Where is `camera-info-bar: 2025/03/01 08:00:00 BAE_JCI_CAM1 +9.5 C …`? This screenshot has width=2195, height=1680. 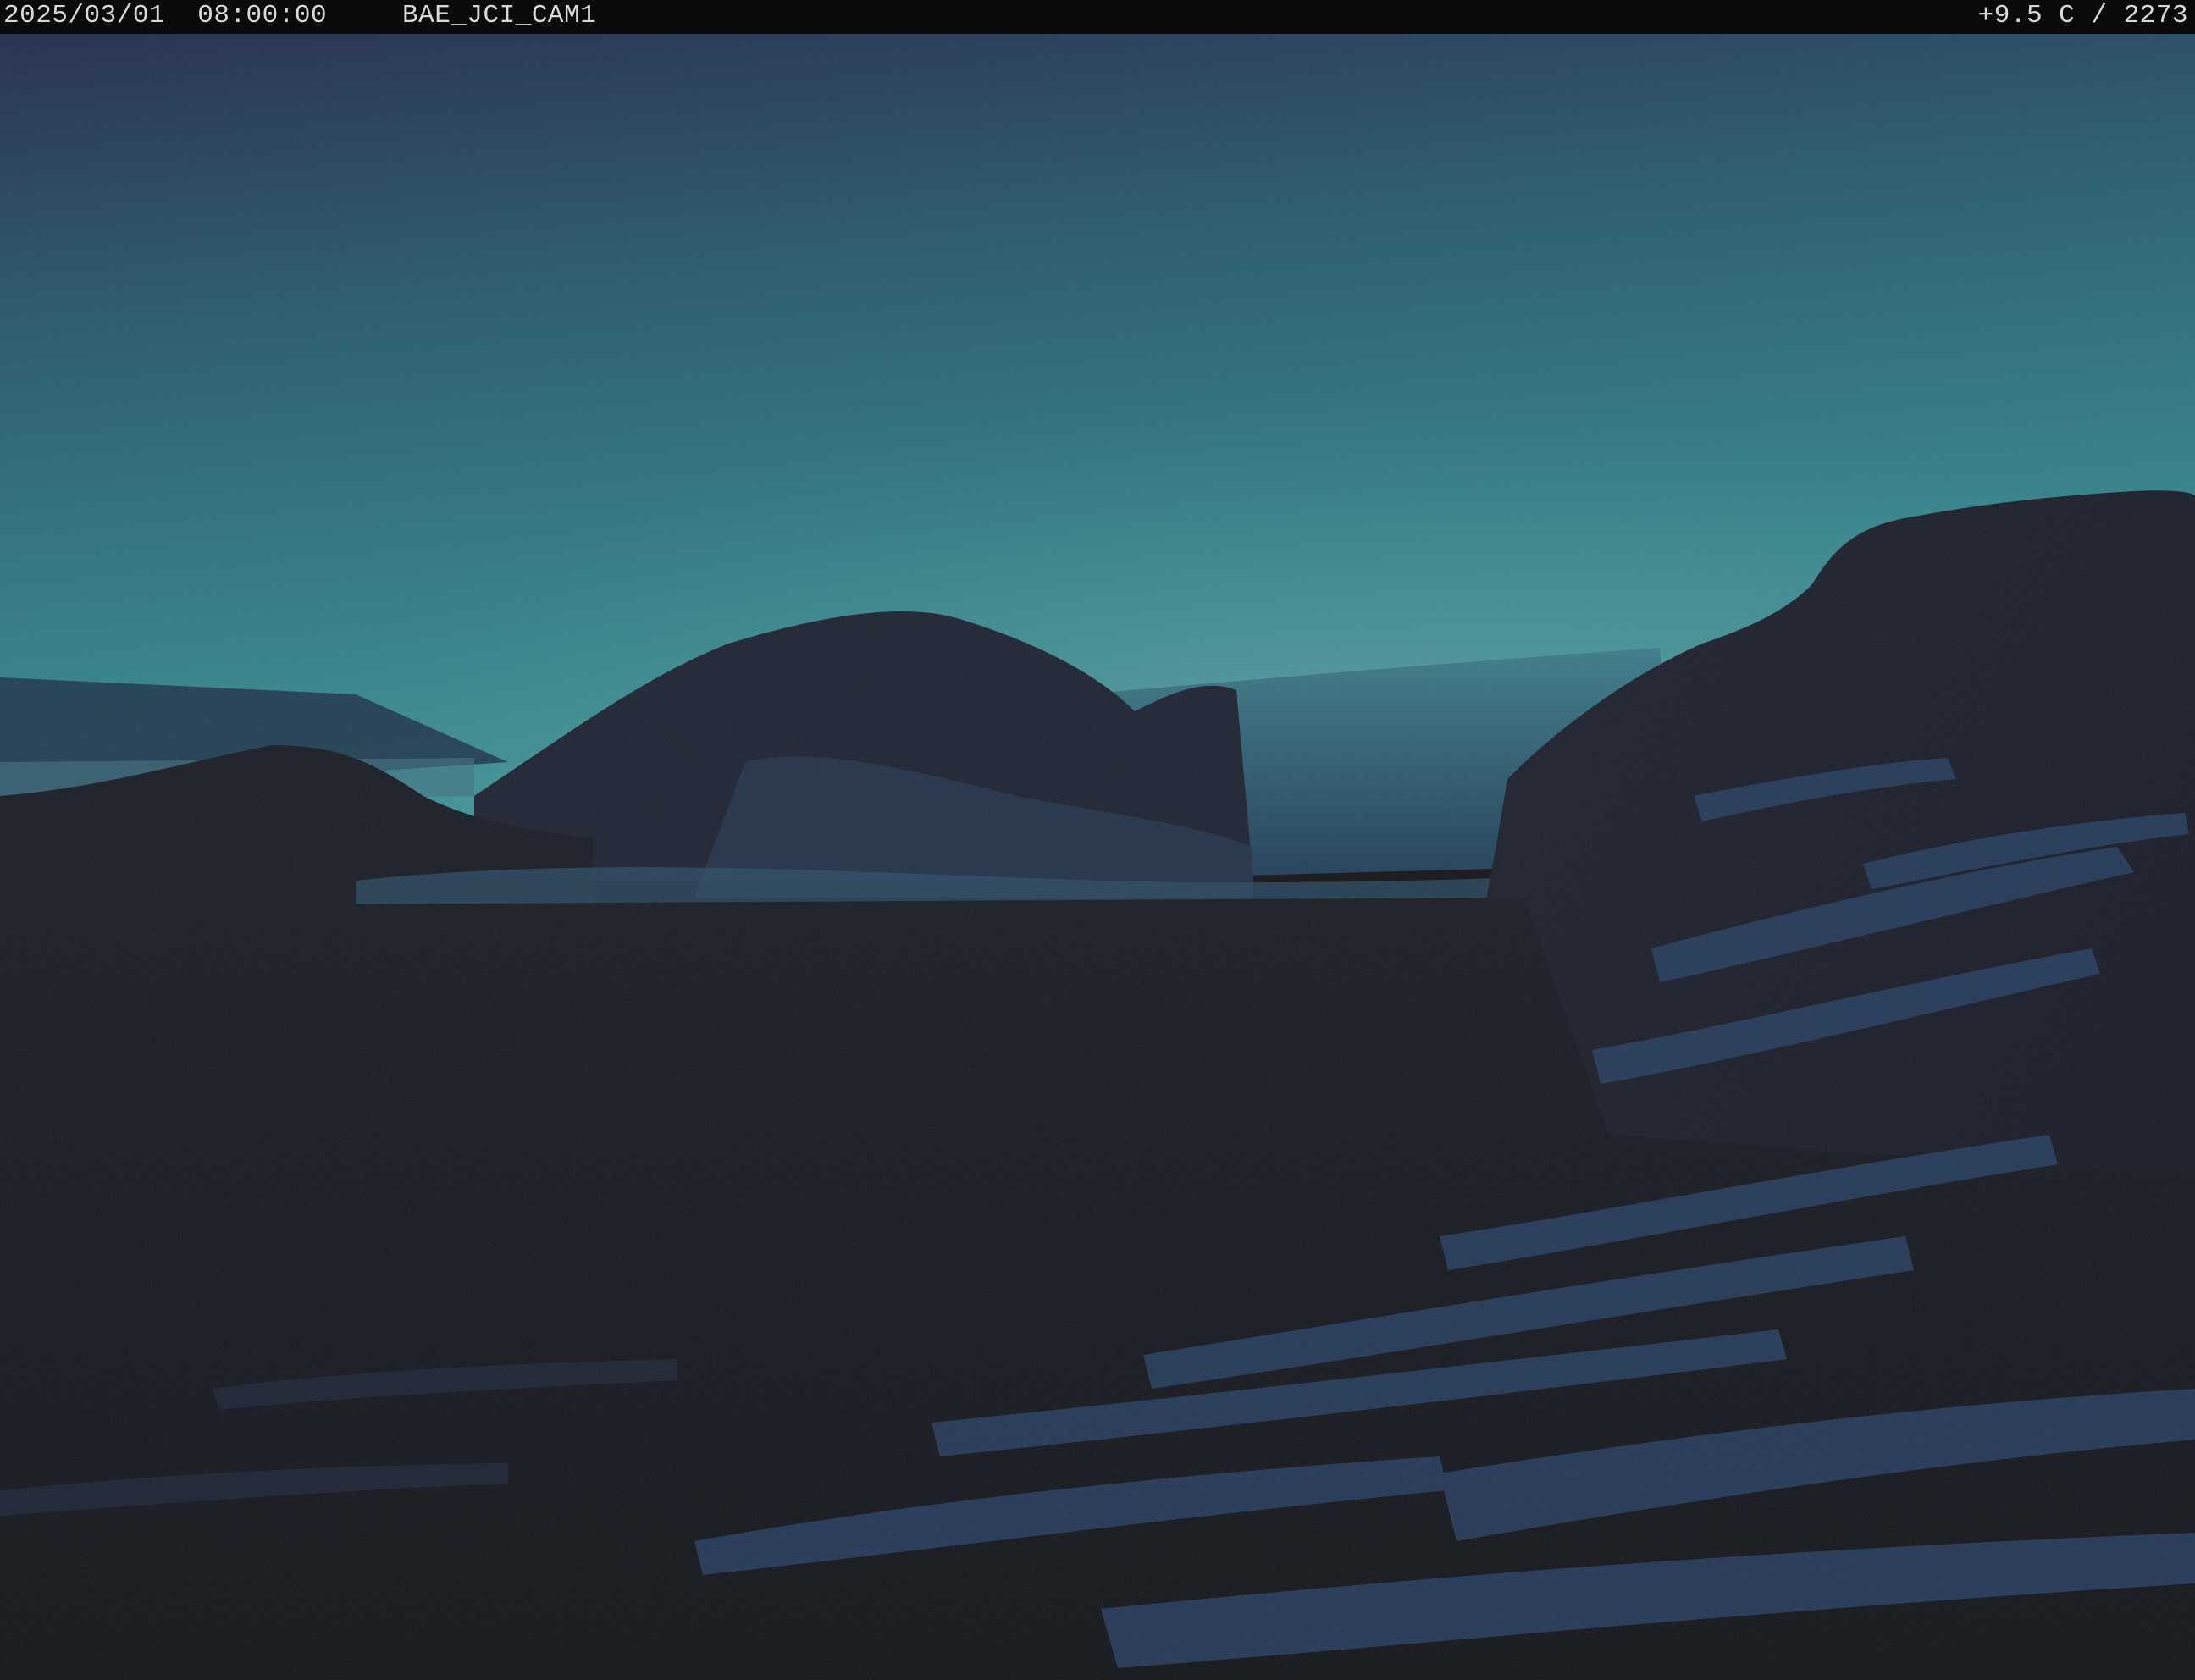 camera-info-bar: 2025/03/01 08:00:00 BAE_JCI_CAM1 +9.5 C … is located at coordinates (1097, 17).